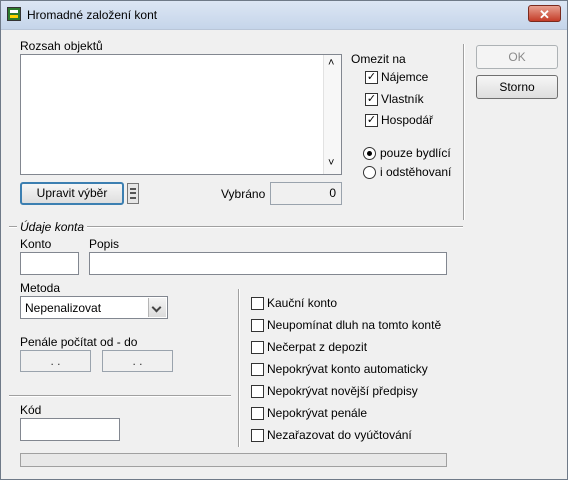 This screenshot has width=568, height=480. I want to click on penalty-date-to: . ., so click(137, 361).